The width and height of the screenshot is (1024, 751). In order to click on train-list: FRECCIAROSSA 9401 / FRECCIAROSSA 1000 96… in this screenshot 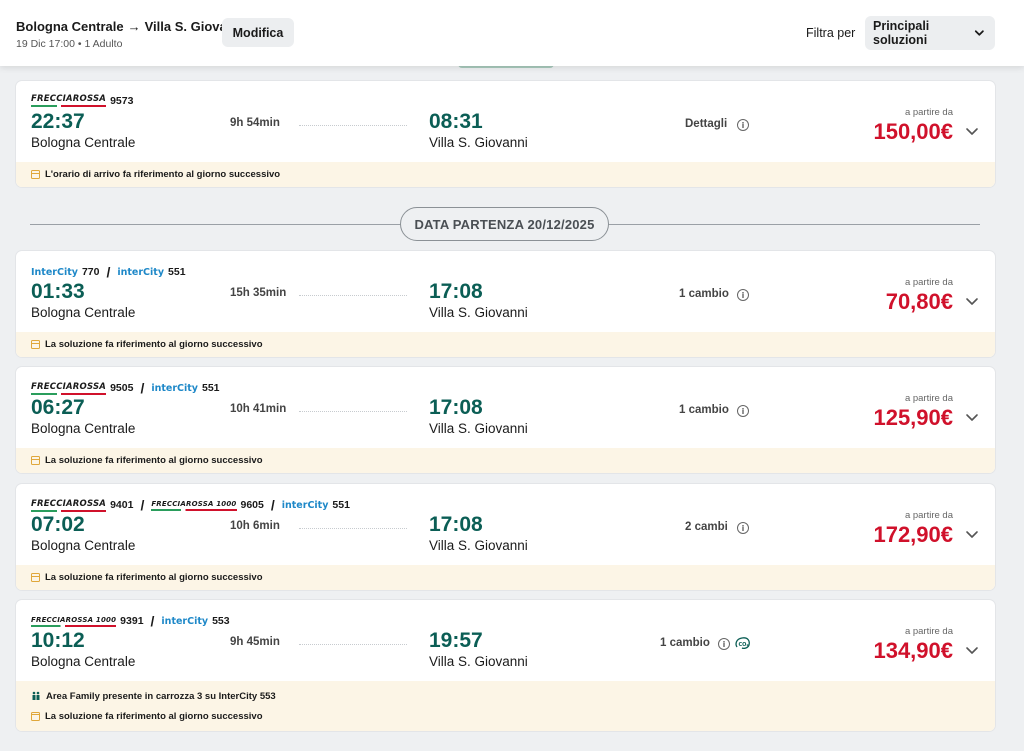, I will do `click(190, 505)`.